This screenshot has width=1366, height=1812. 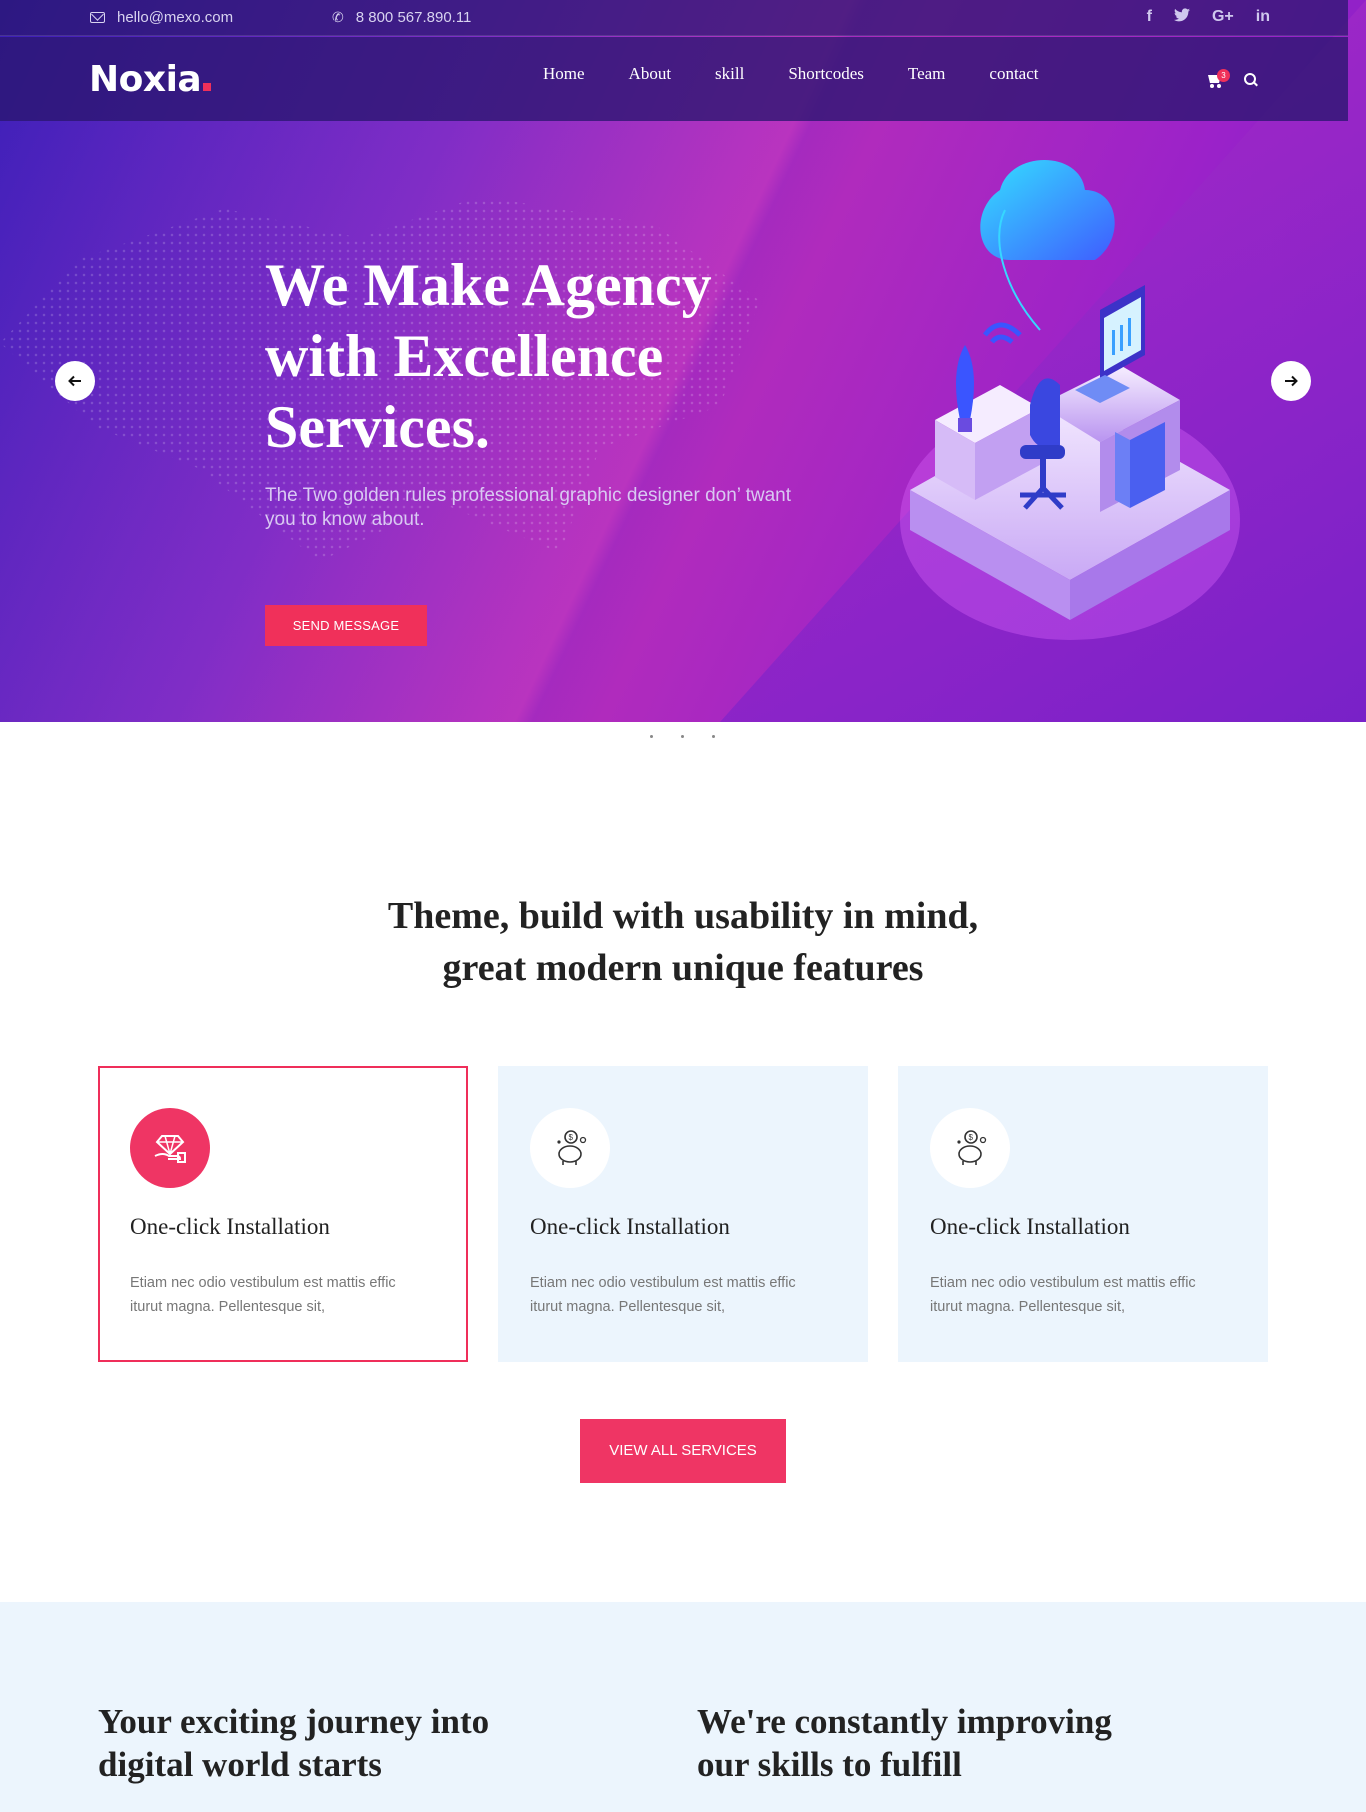 I want to click on slider-prev-button, so click(x=75, y=381).